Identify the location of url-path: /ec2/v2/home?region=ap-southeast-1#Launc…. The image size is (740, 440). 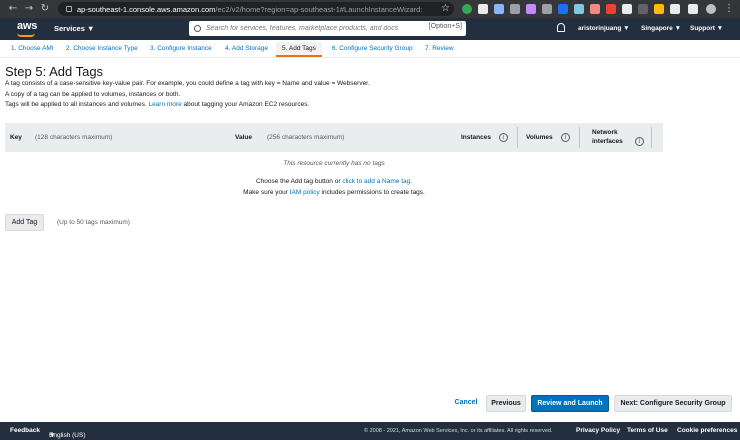
(319, 9).